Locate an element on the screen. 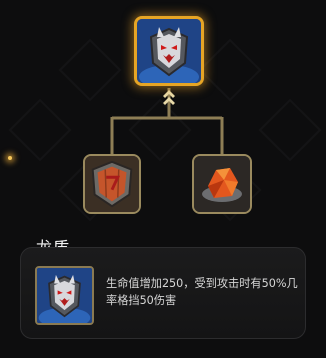  item-slot-wooden-shield is located at coordinates (112, 184).